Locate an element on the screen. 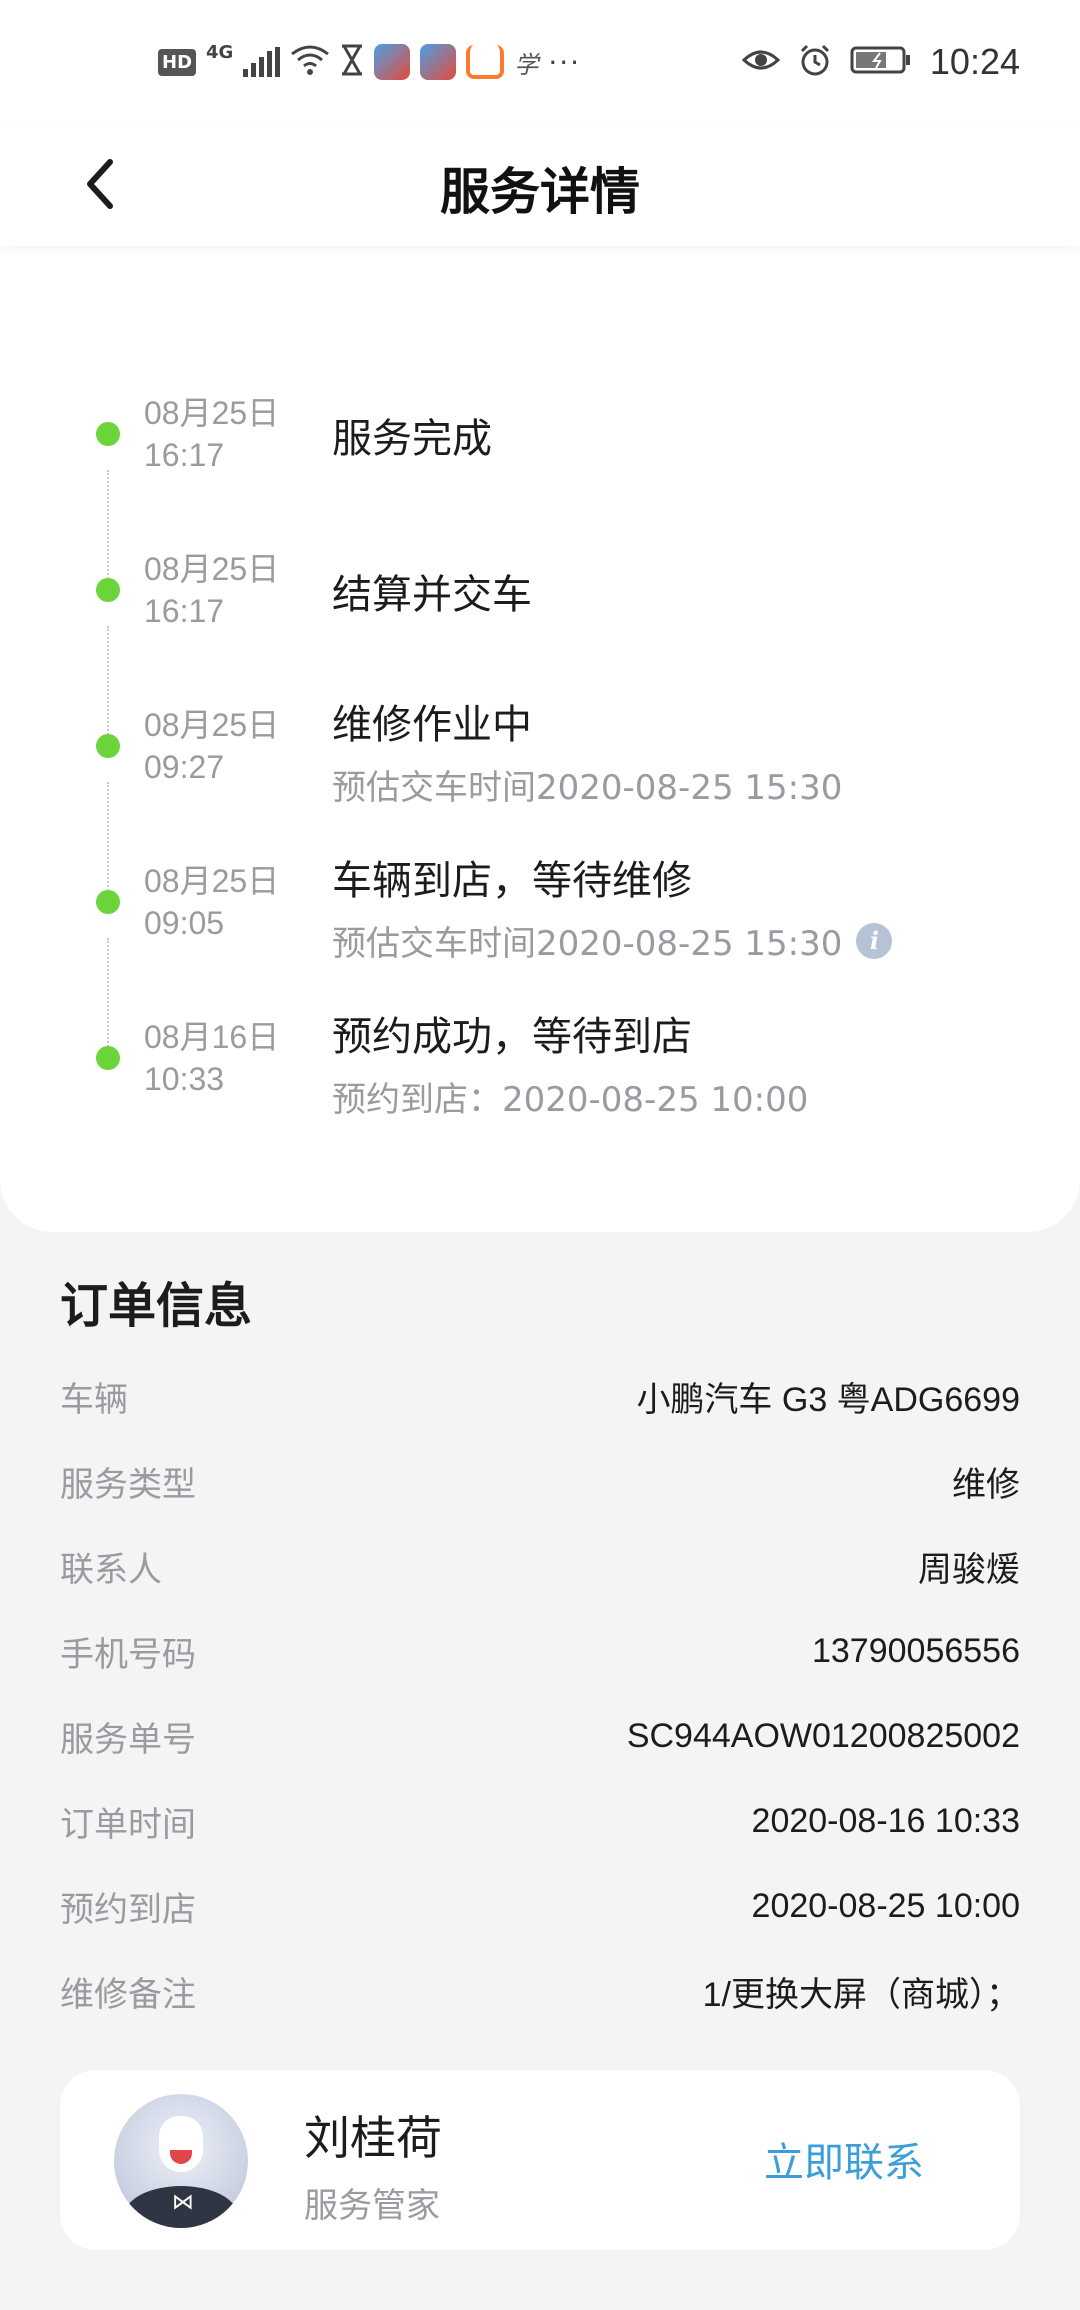  order-row-service-type: 服务类型 维修 is located at coordinates (540, 1481).